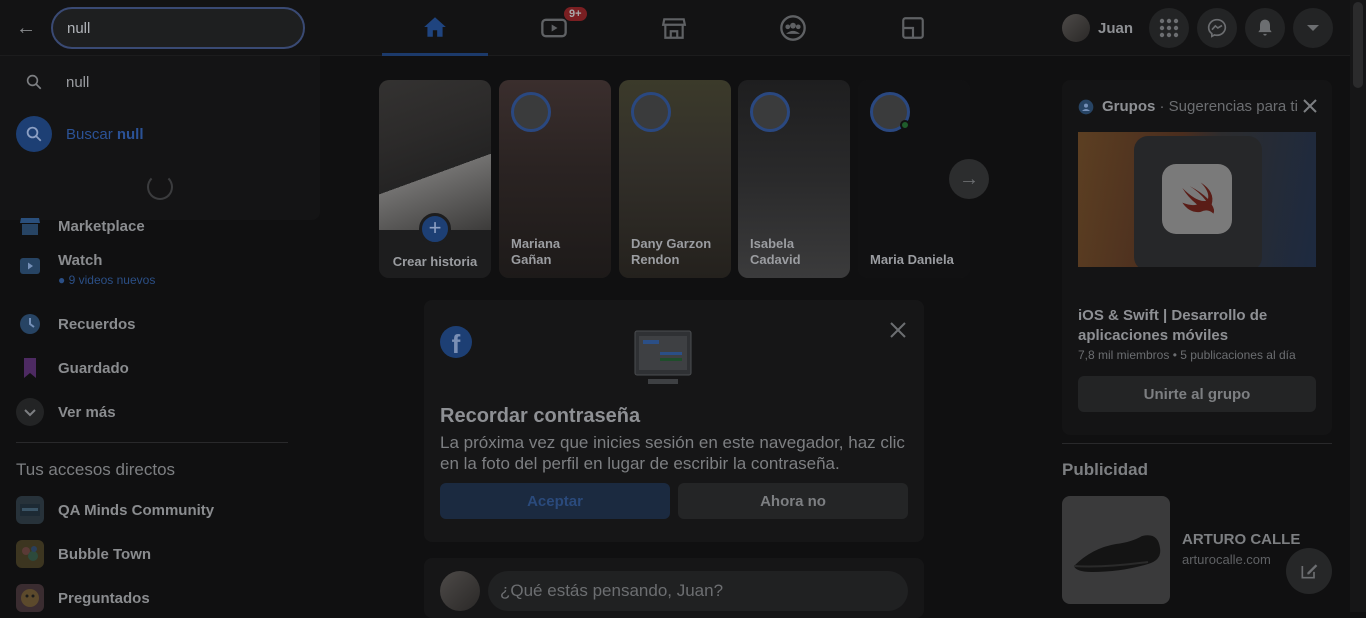 The height and width of the screenshot is (618, 1366). Describe the element at coordinates (435, 155) in the screenshot. I see `story-create-photo` at that location.